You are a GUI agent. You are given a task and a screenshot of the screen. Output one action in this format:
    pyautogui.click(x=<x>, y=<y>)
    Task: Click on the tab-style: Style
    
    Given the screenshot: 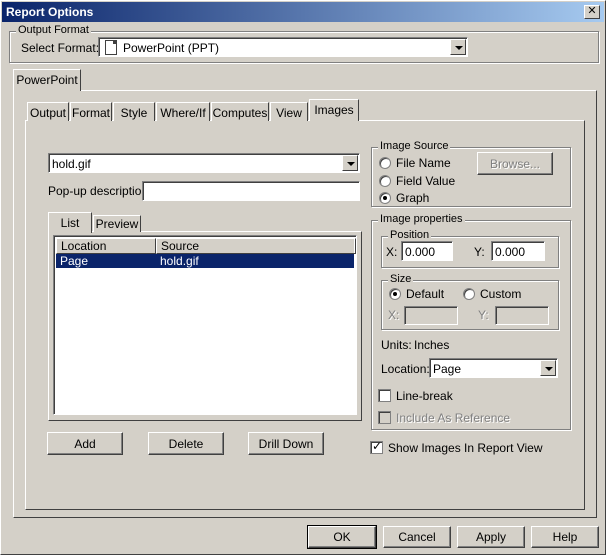 What is the action you would take?
    pyautogui.click(x=134, y=111)
    